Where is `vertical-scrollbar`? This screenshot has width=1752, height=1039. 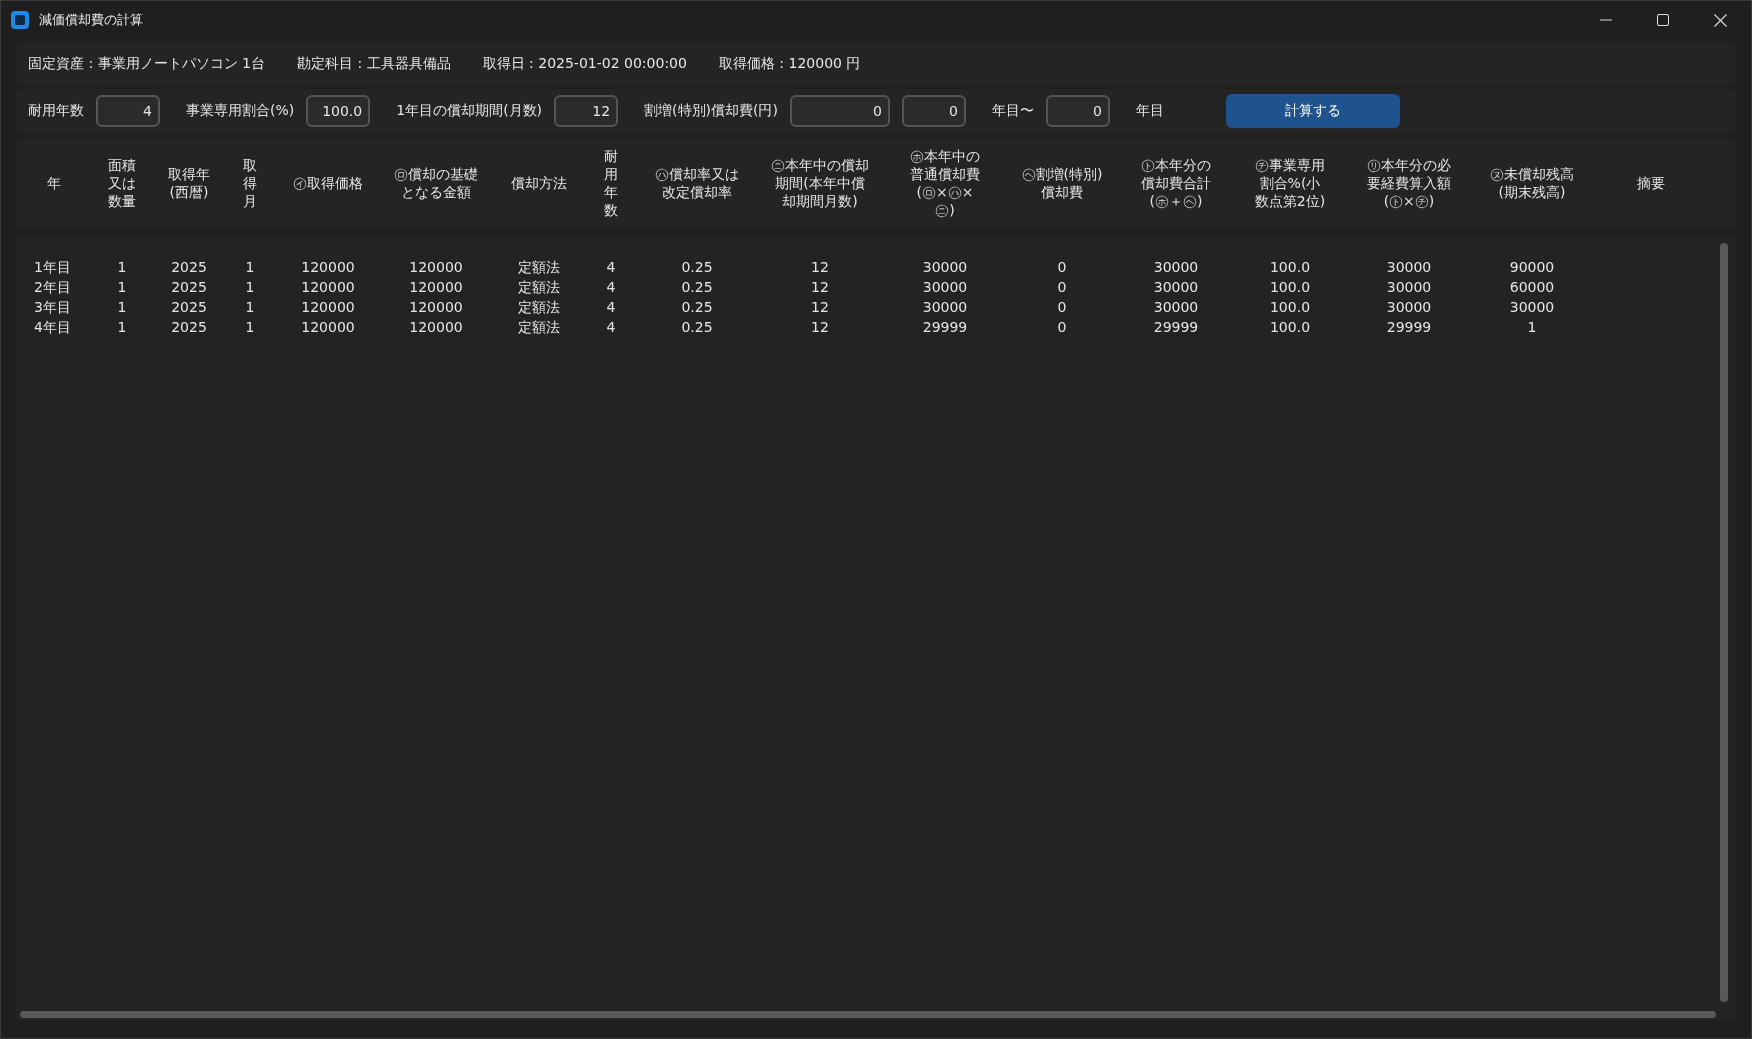 vertical-scrollbar is located at coordinates (1724, 622).